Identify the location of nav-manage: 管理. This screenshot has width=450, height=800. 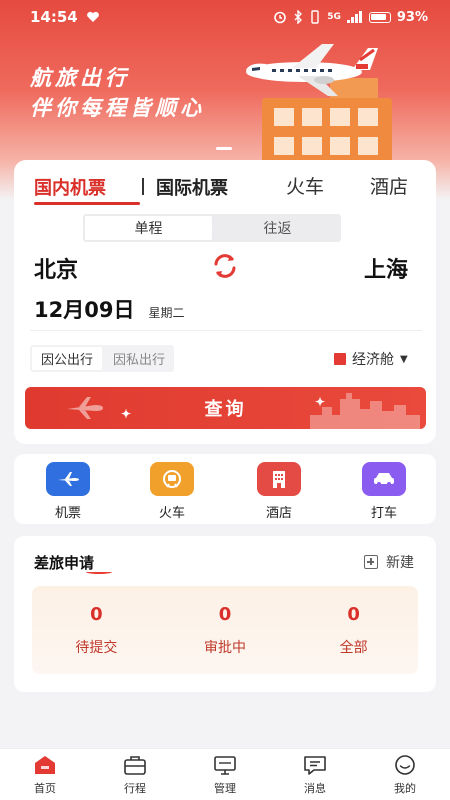
(225, 774).